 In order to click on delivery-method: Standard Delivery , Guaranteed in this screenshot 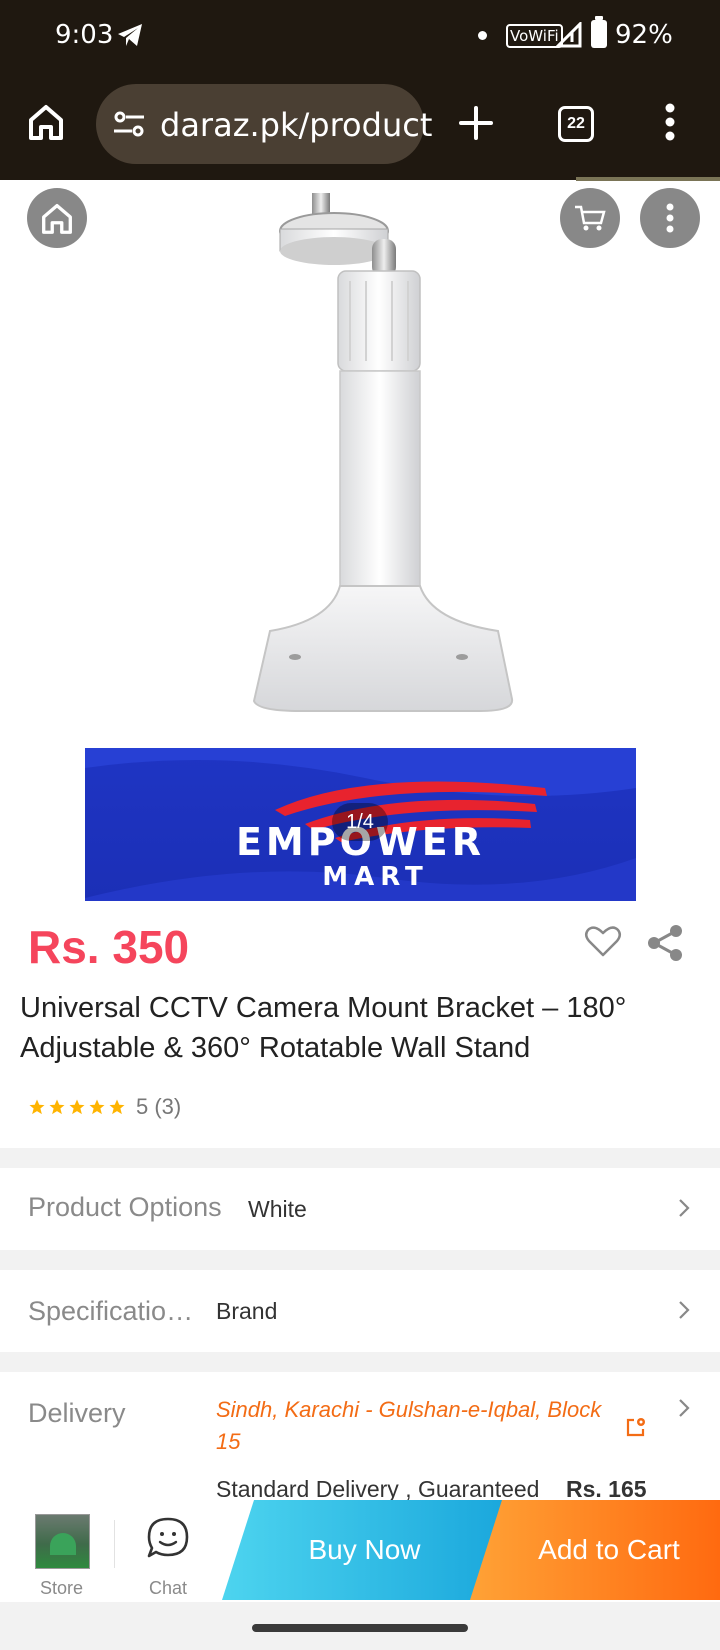, I will do `click(378, 1489)`.